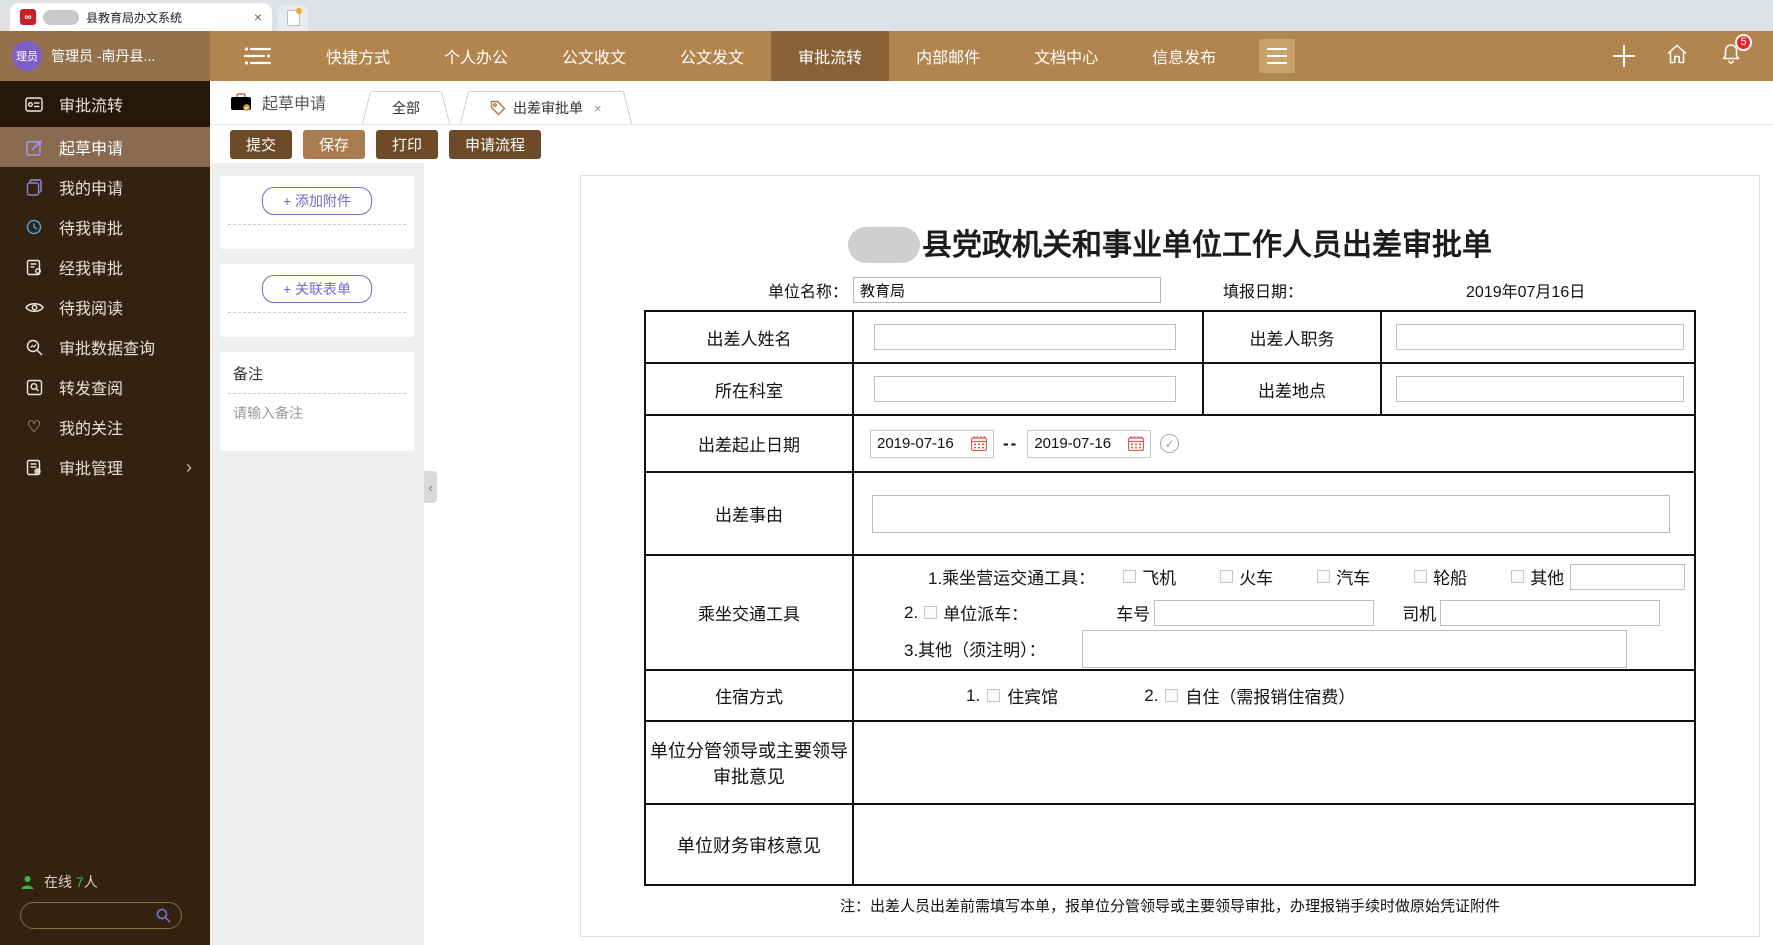 The width and height of the screenshot is (1773, 945). What do you see at coordinates (317, 422) in the screenshot?
I see `note-input: 请输入备注` at bounding box center [317, 422].